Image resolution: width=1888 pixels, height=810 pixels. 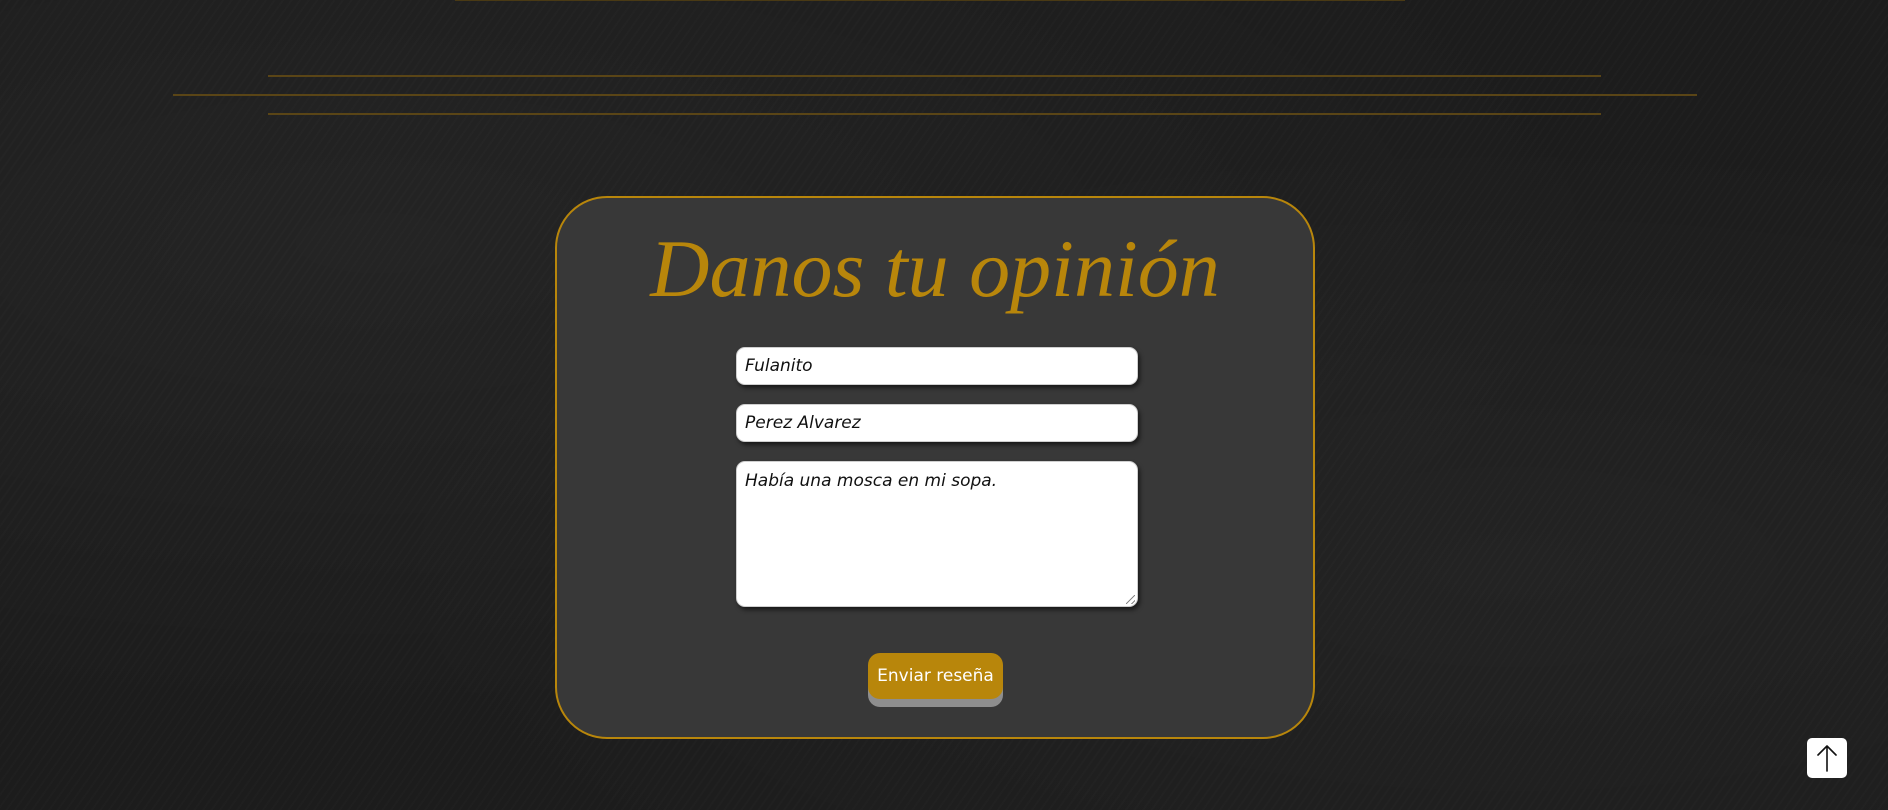 What do you see at coordinates (871, 481) in the screenshot?
I see `review-textarea-text: Había una mosca en mi sopa.` at bounding box center [871, 481].